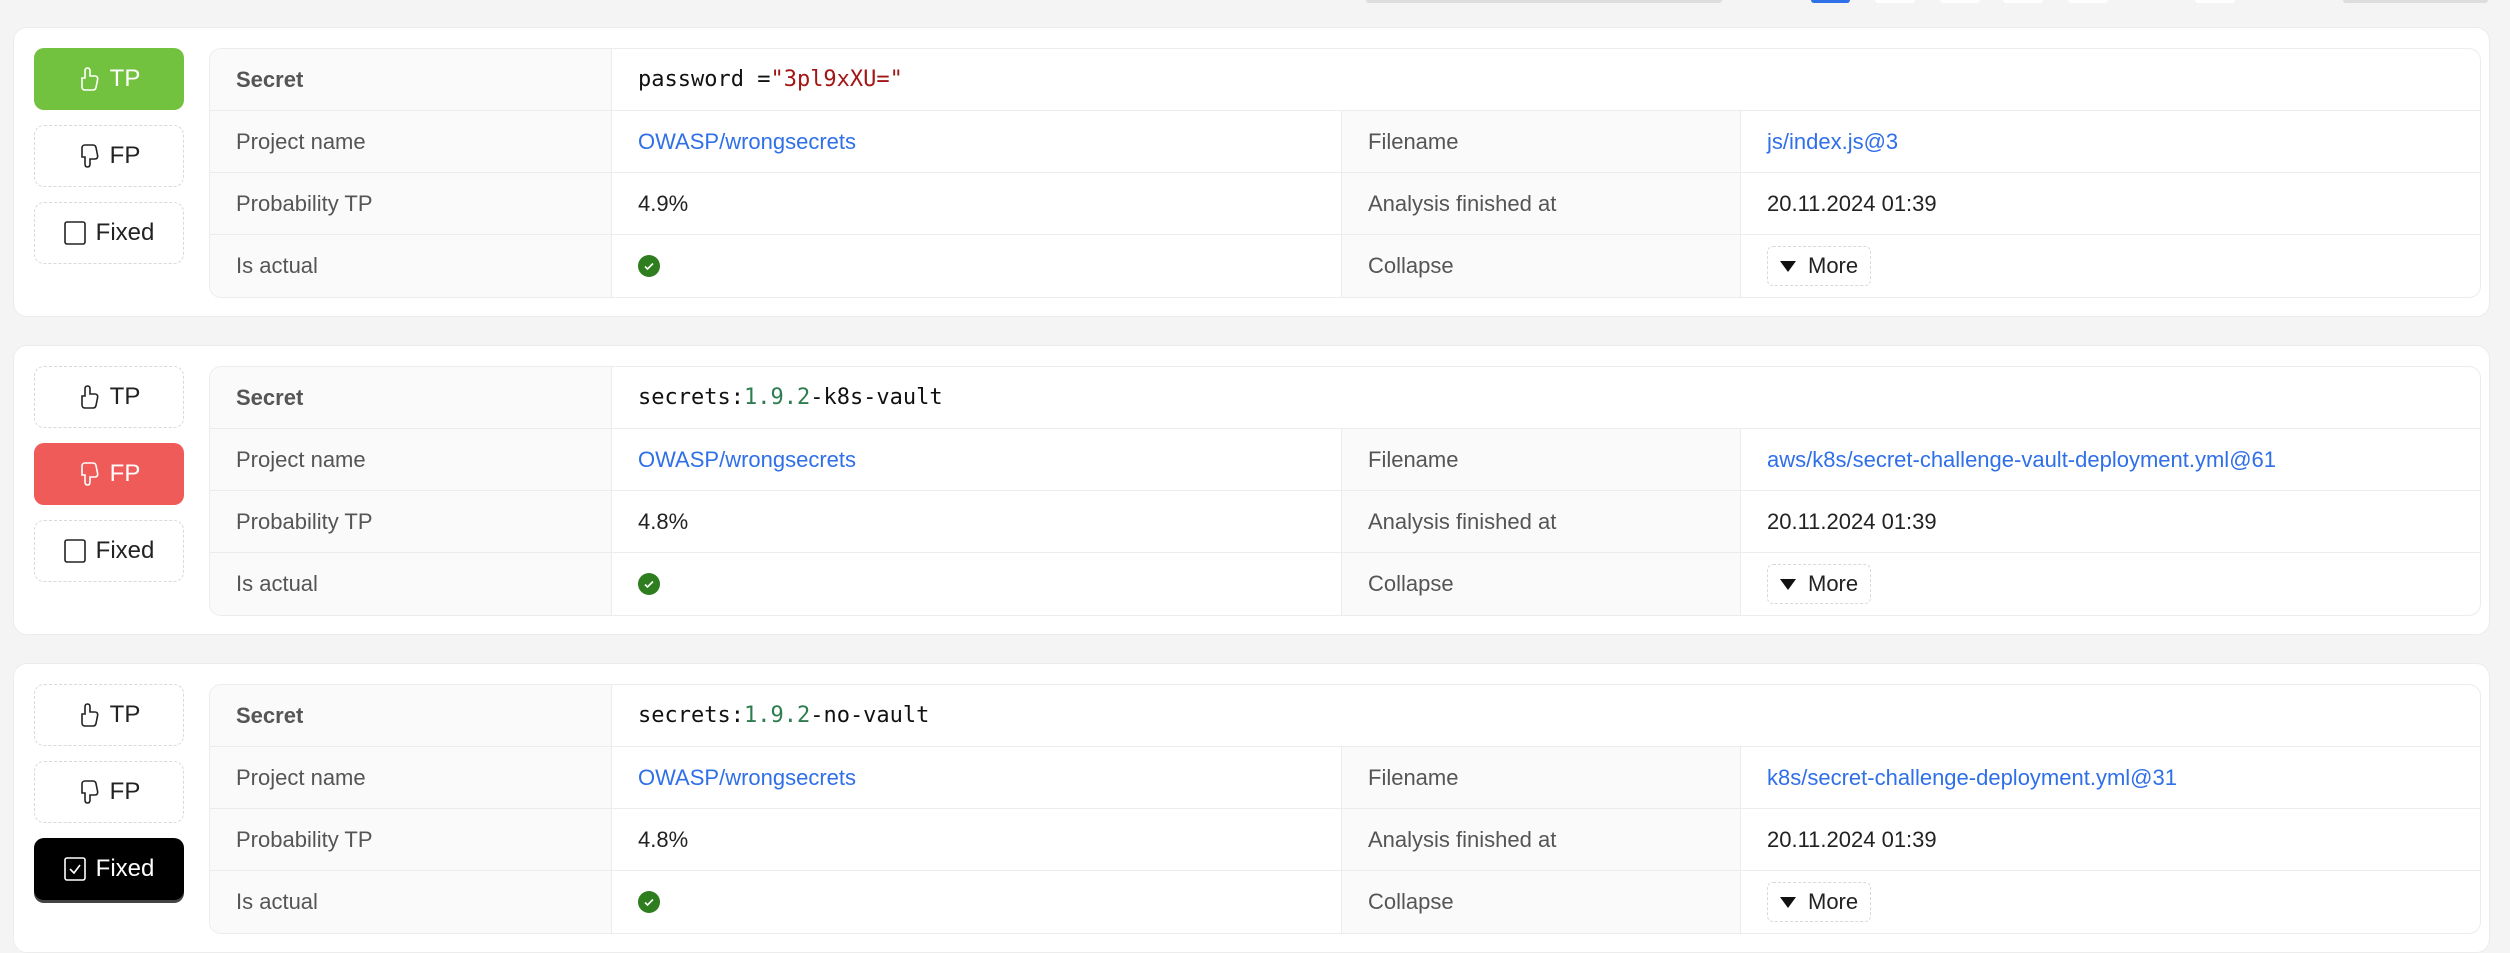 The height and width of the screenshot is (953, 2510). Describe the element at coordinates (663, 203) in the screenshot. I see `probability-value: 4.9%` at that location.